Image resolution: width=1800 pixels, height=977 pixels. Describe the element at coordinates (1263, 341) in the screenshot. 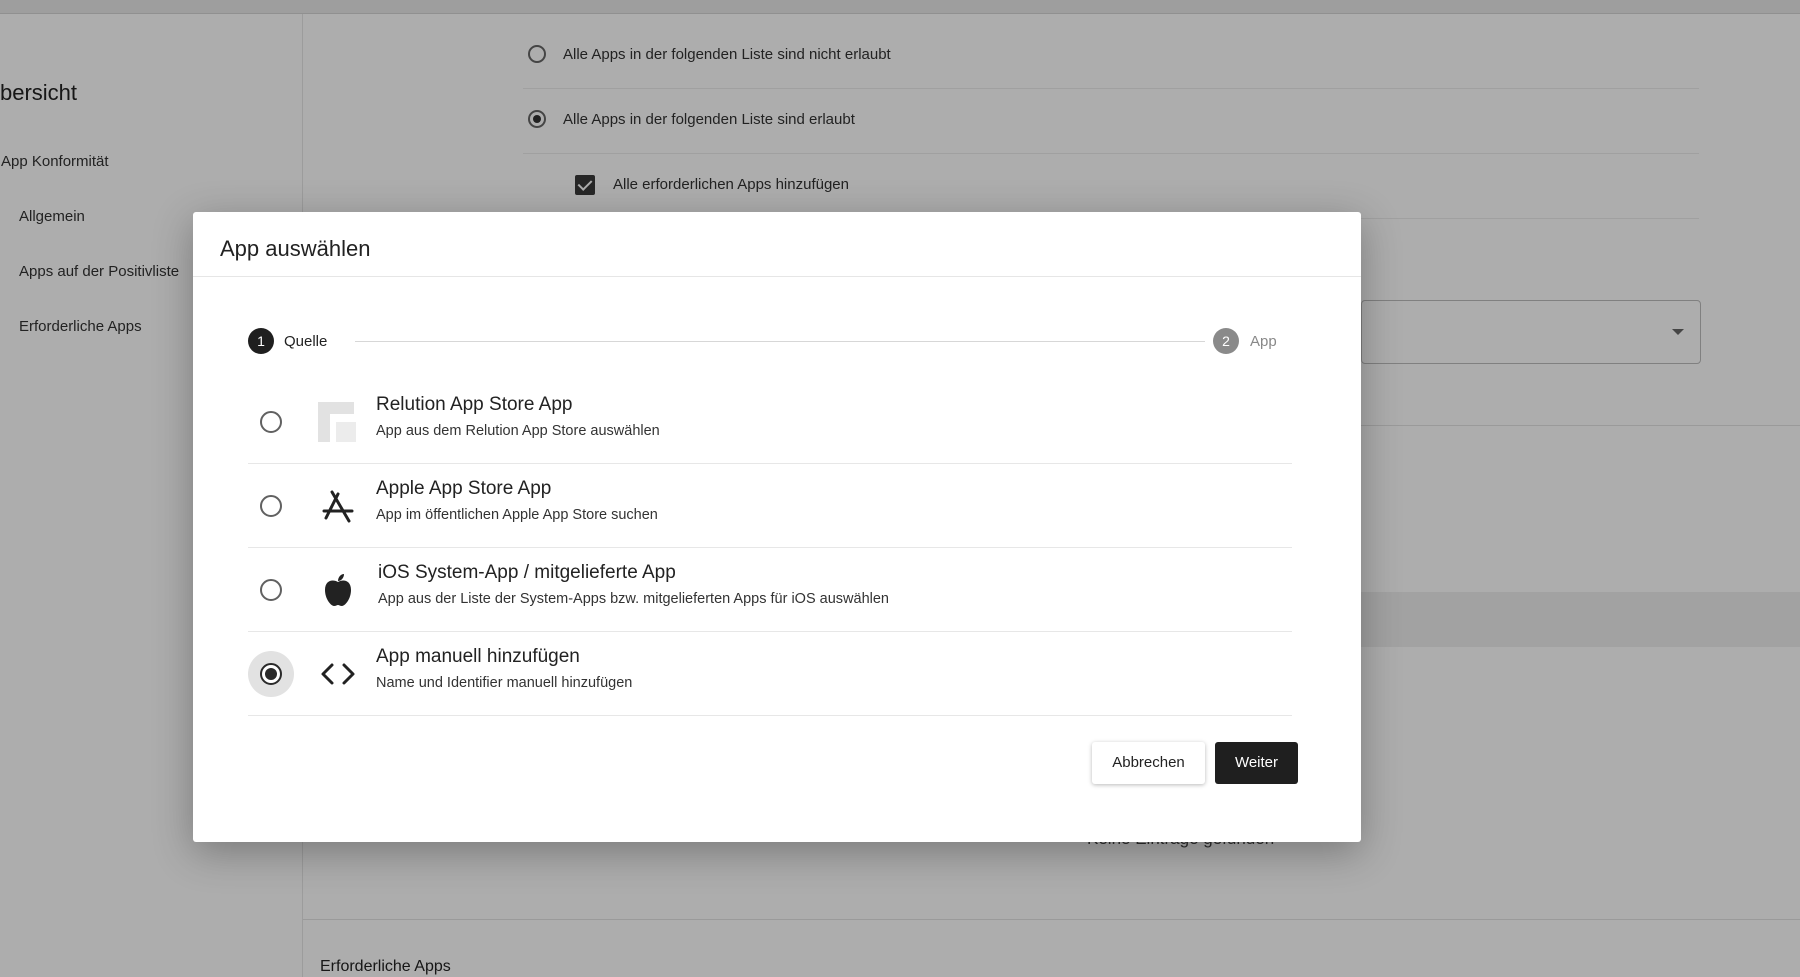

I see `step-2-label: App` at that location.